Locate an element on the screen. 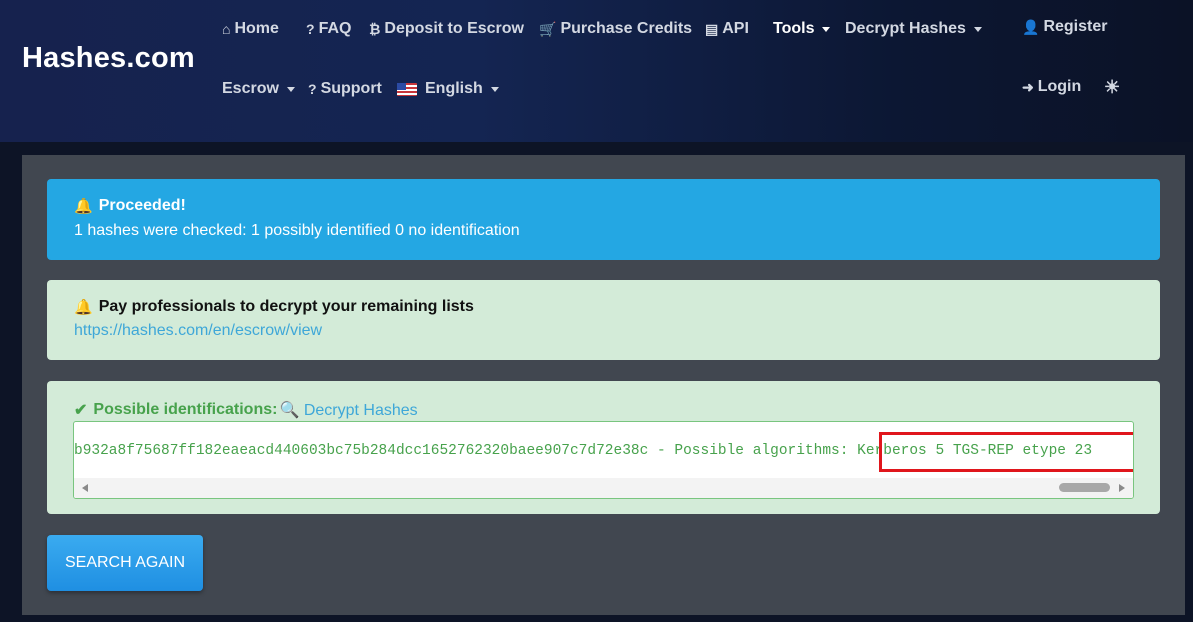 The height and width of the screenshot is (622, 1193). home-icon: ⌂ is located at coordinates (226, 29).